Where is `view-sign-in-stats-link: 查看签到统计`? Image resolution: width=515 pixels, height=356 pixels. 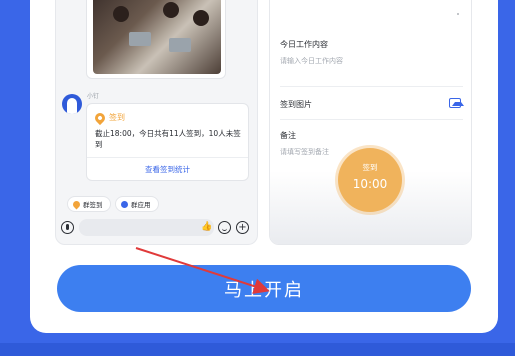 view-sign-in-stats-link: 查看签到统计 is located at coordinates (167, 169).